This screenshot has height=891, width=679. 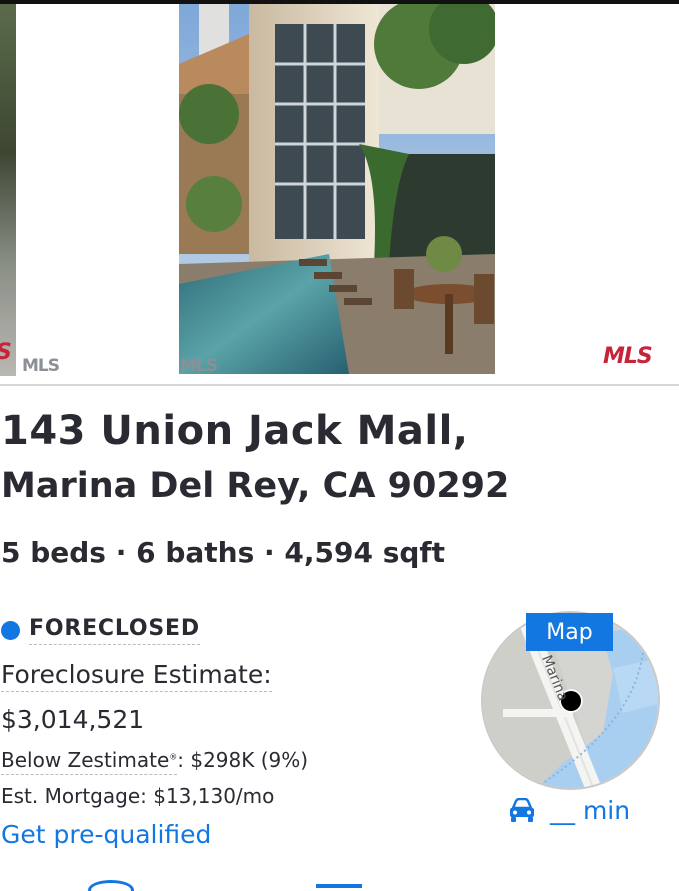 What do you see at coordinates (111, 885) in the screenshot?
I see `heart-icon` at bounding box center [111, 885].